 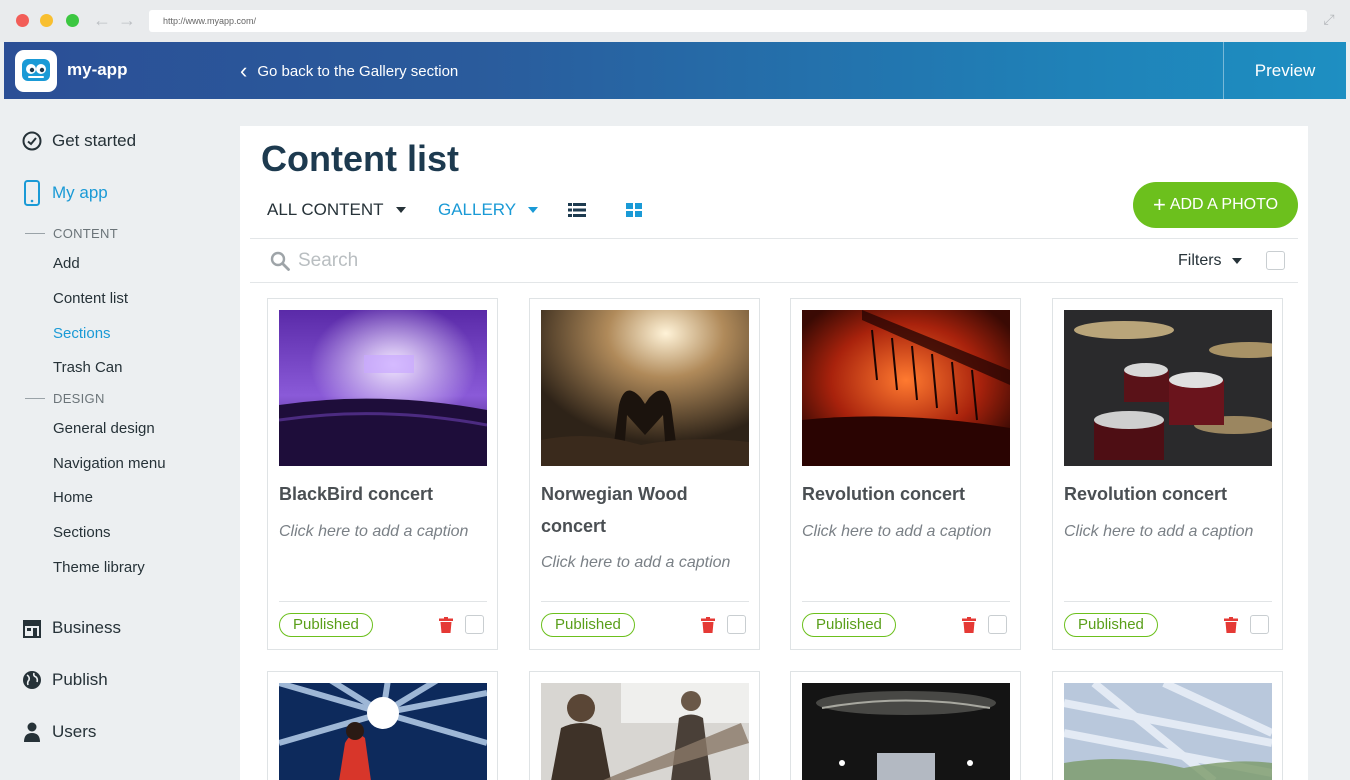 What do you see at coordinates (1168, 731) in the screenshot?
I see `light-beams-photo` at bounding box center [1168, 731].